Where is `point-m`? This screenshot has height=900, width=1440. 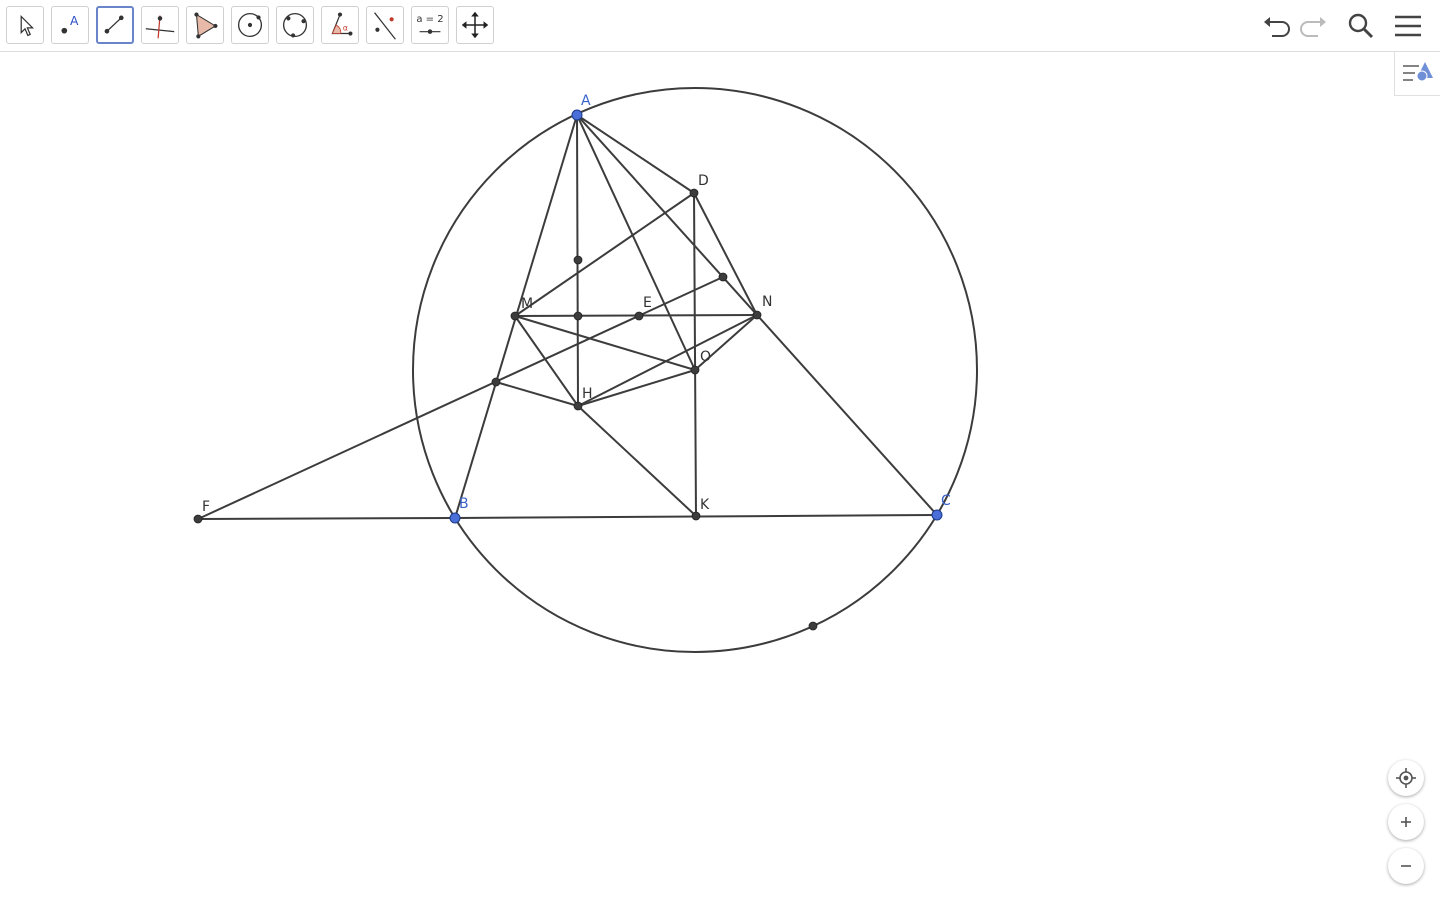
point-m is located at coordinates (515, 316).